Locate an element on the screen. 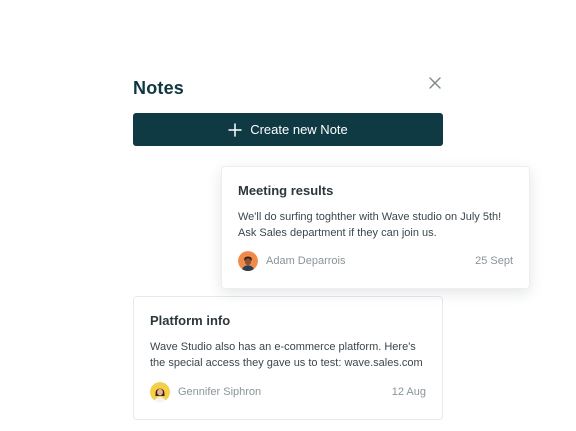 This screenshot has height=431, width=576. note-date: 25 Sept is located at coordinates (494, 261).